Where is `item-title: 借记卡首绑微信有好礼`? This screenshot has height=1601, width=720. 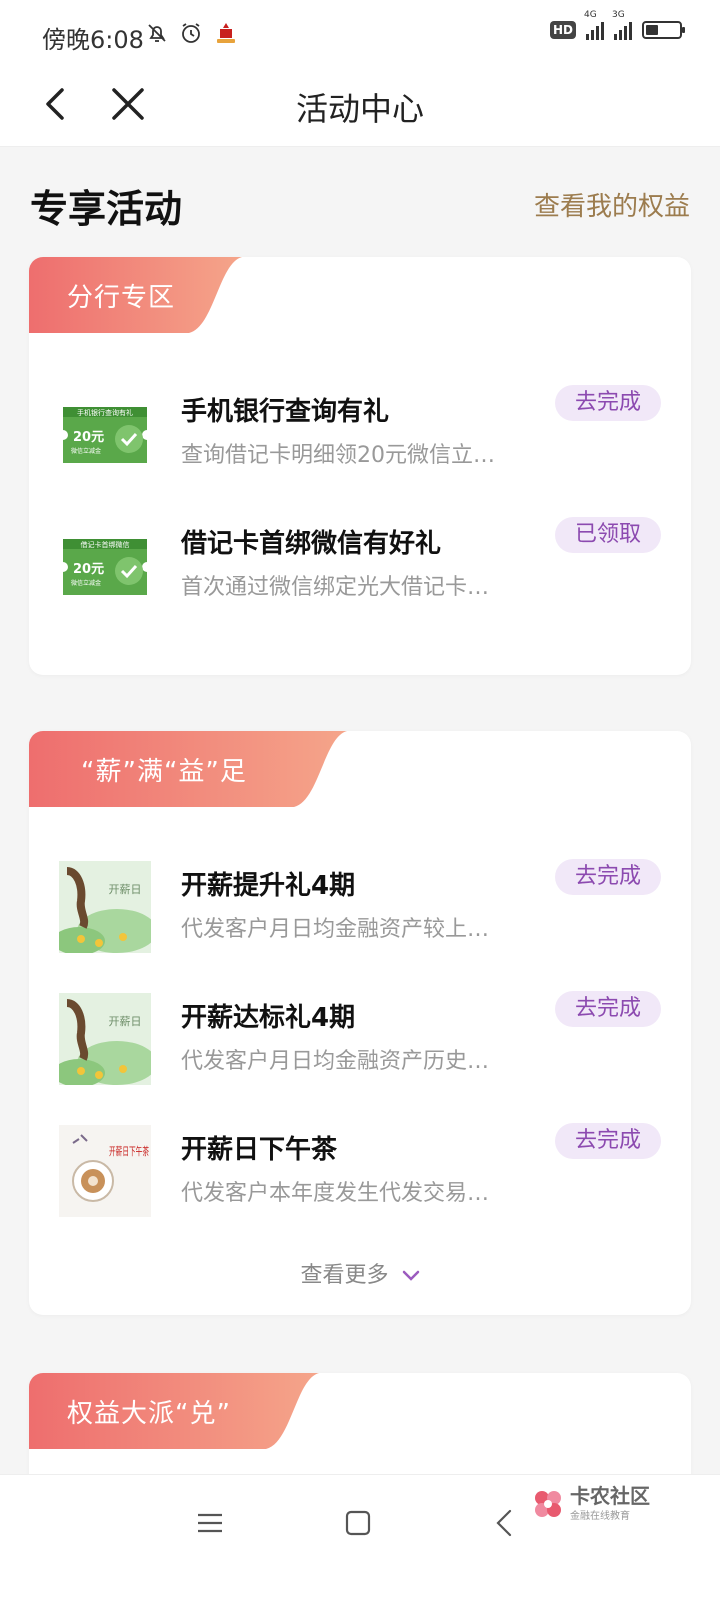 item-title: 借记卡首绑微信有好礼 is located at coordinates (311, 544).